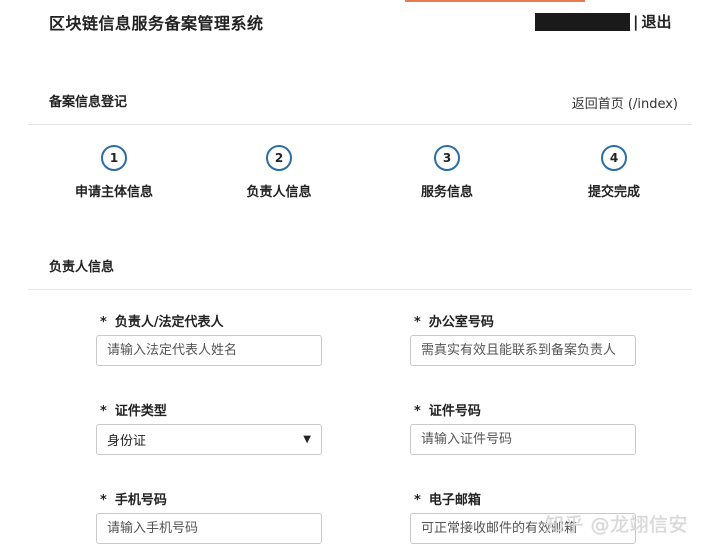 The image size is (720, 552). What do you see at coordinates (614, 158) in the screenshot?
I see `step-number-badge: 4` at bounding box center [614, 158].